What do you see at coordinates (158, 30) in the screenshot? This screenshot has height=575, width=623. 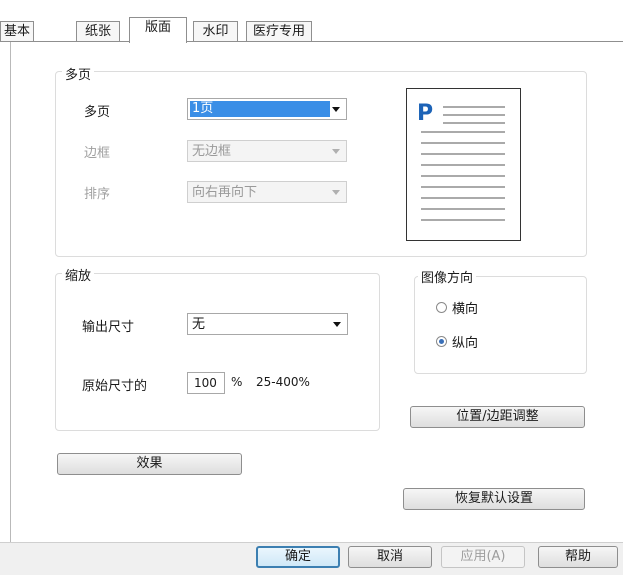 I see `tab-layout: 版面` at bounding box center [158, 30].